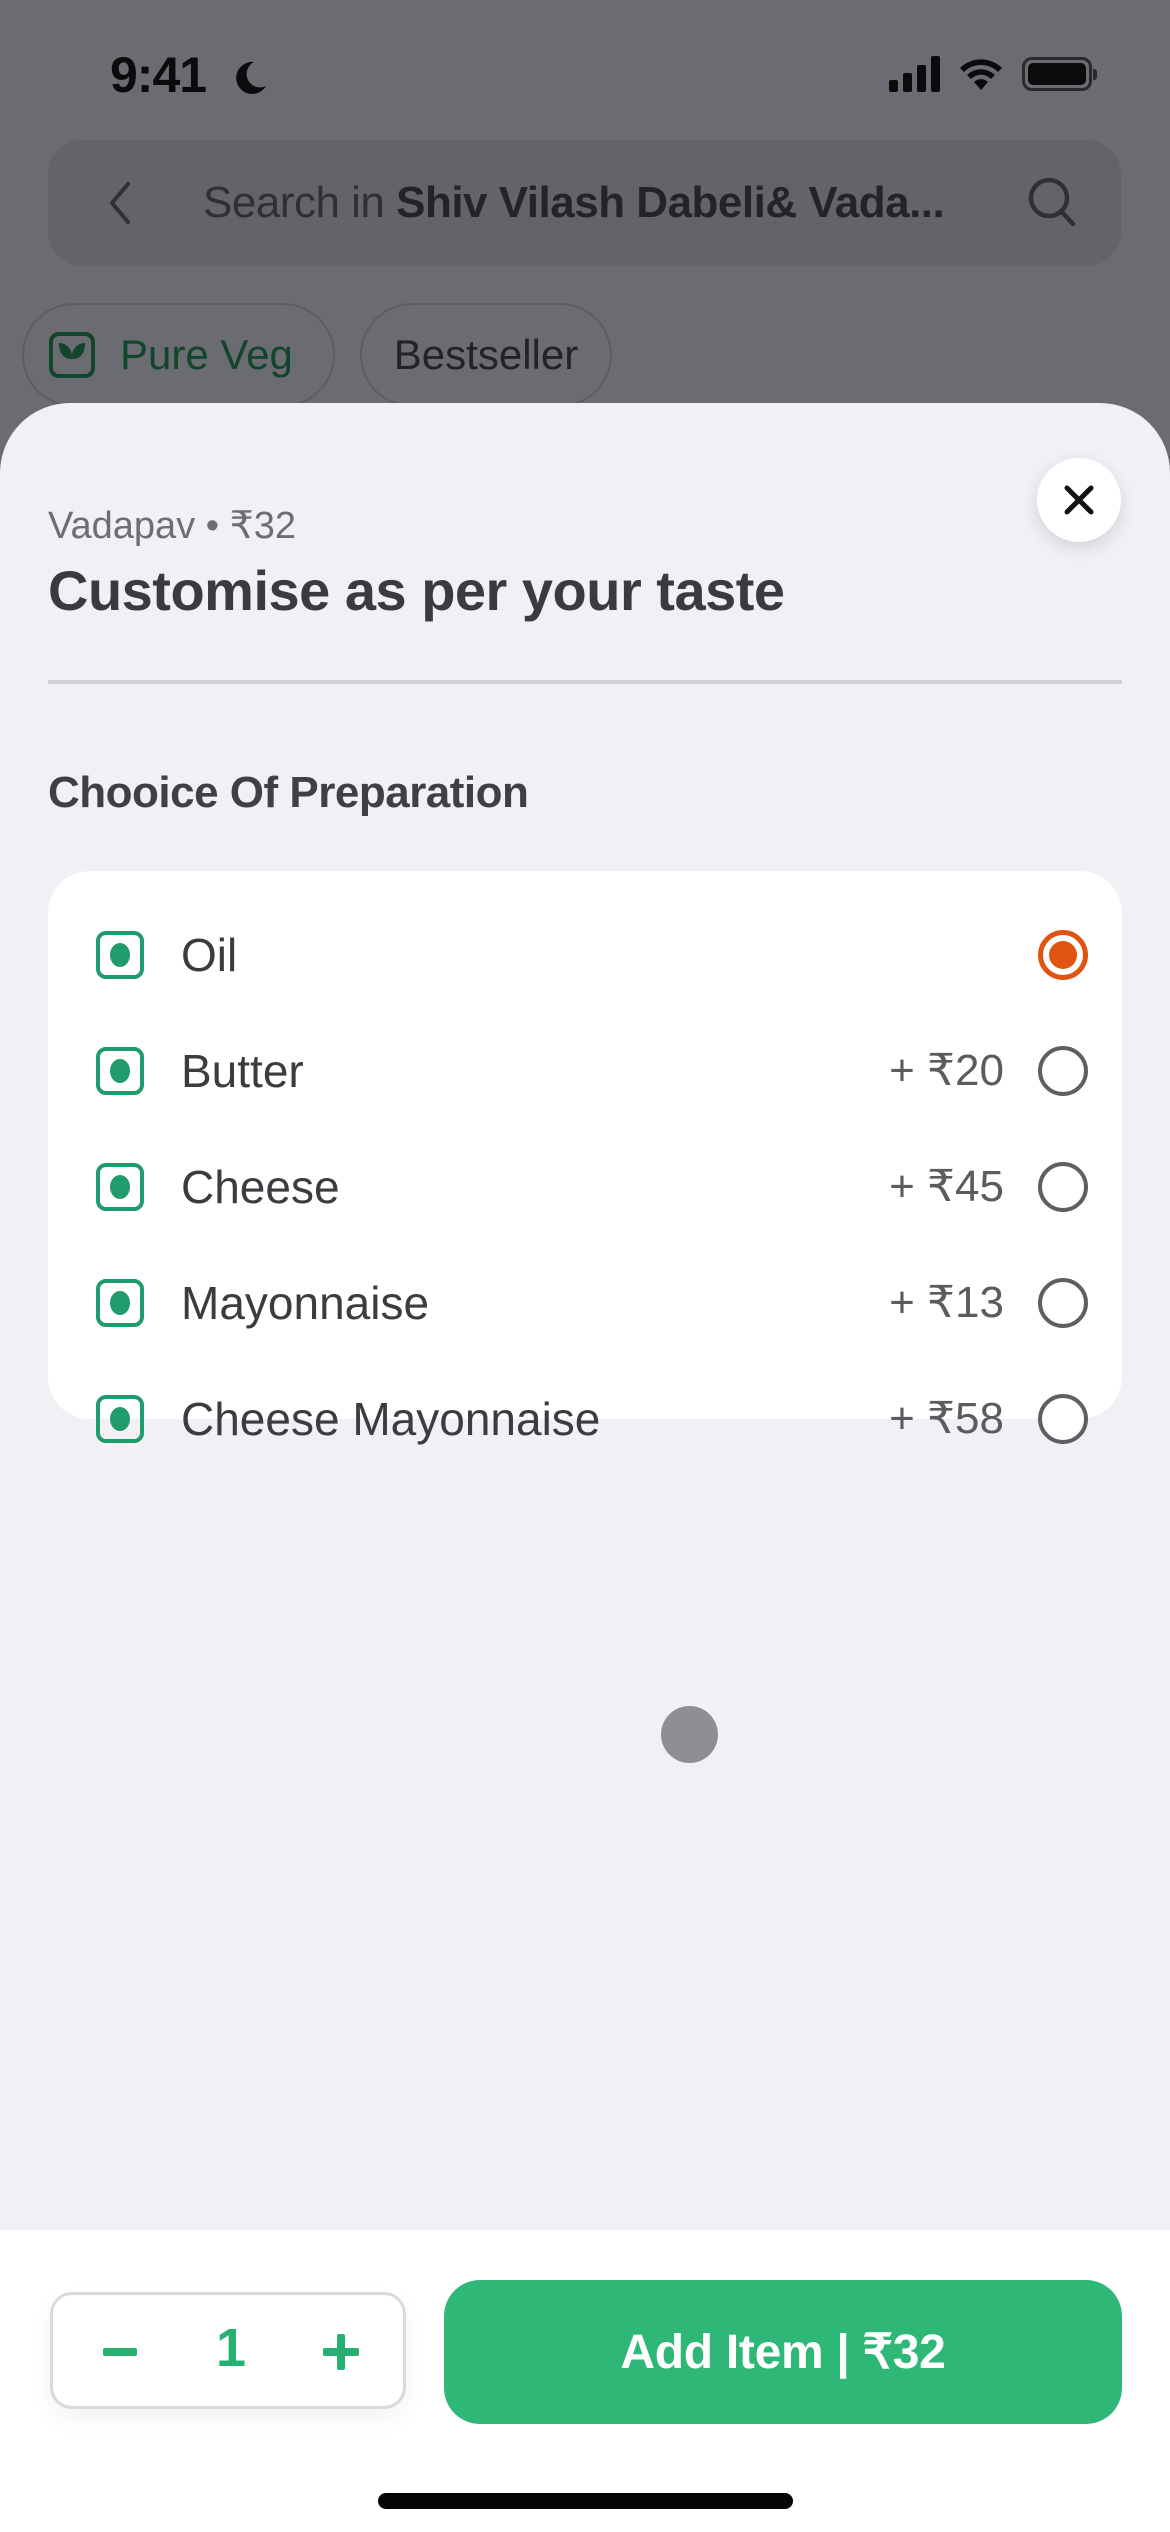 The width and height of the screenshot is (1170, 2532). I want to click on option-price: + ₹58, so click(946, 1418).